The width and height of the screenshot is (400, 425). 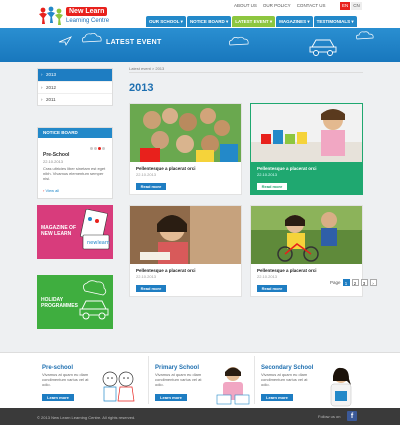 What do you see at coordinates (141, 88) in the screenshot?
I see `page-title: 2013` at bounding box center [141, 88].